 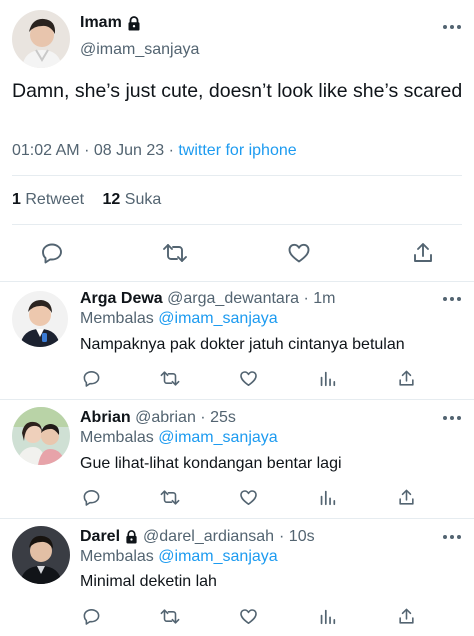 I want to click on reply-text: Minimal deketin lah, so click(x=148, y=581).